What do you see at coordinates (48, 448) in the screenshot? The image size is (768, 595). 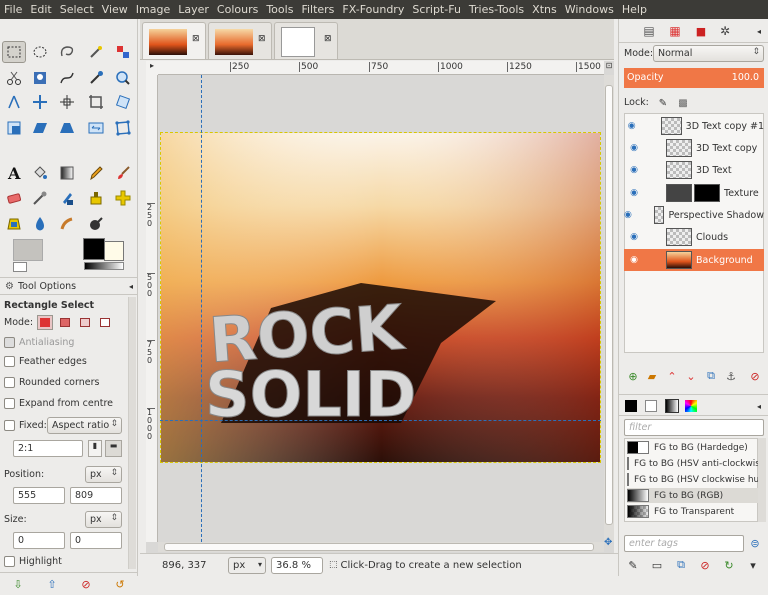 I see `ratio-field: 2:1` at bounding box center [48, 448].